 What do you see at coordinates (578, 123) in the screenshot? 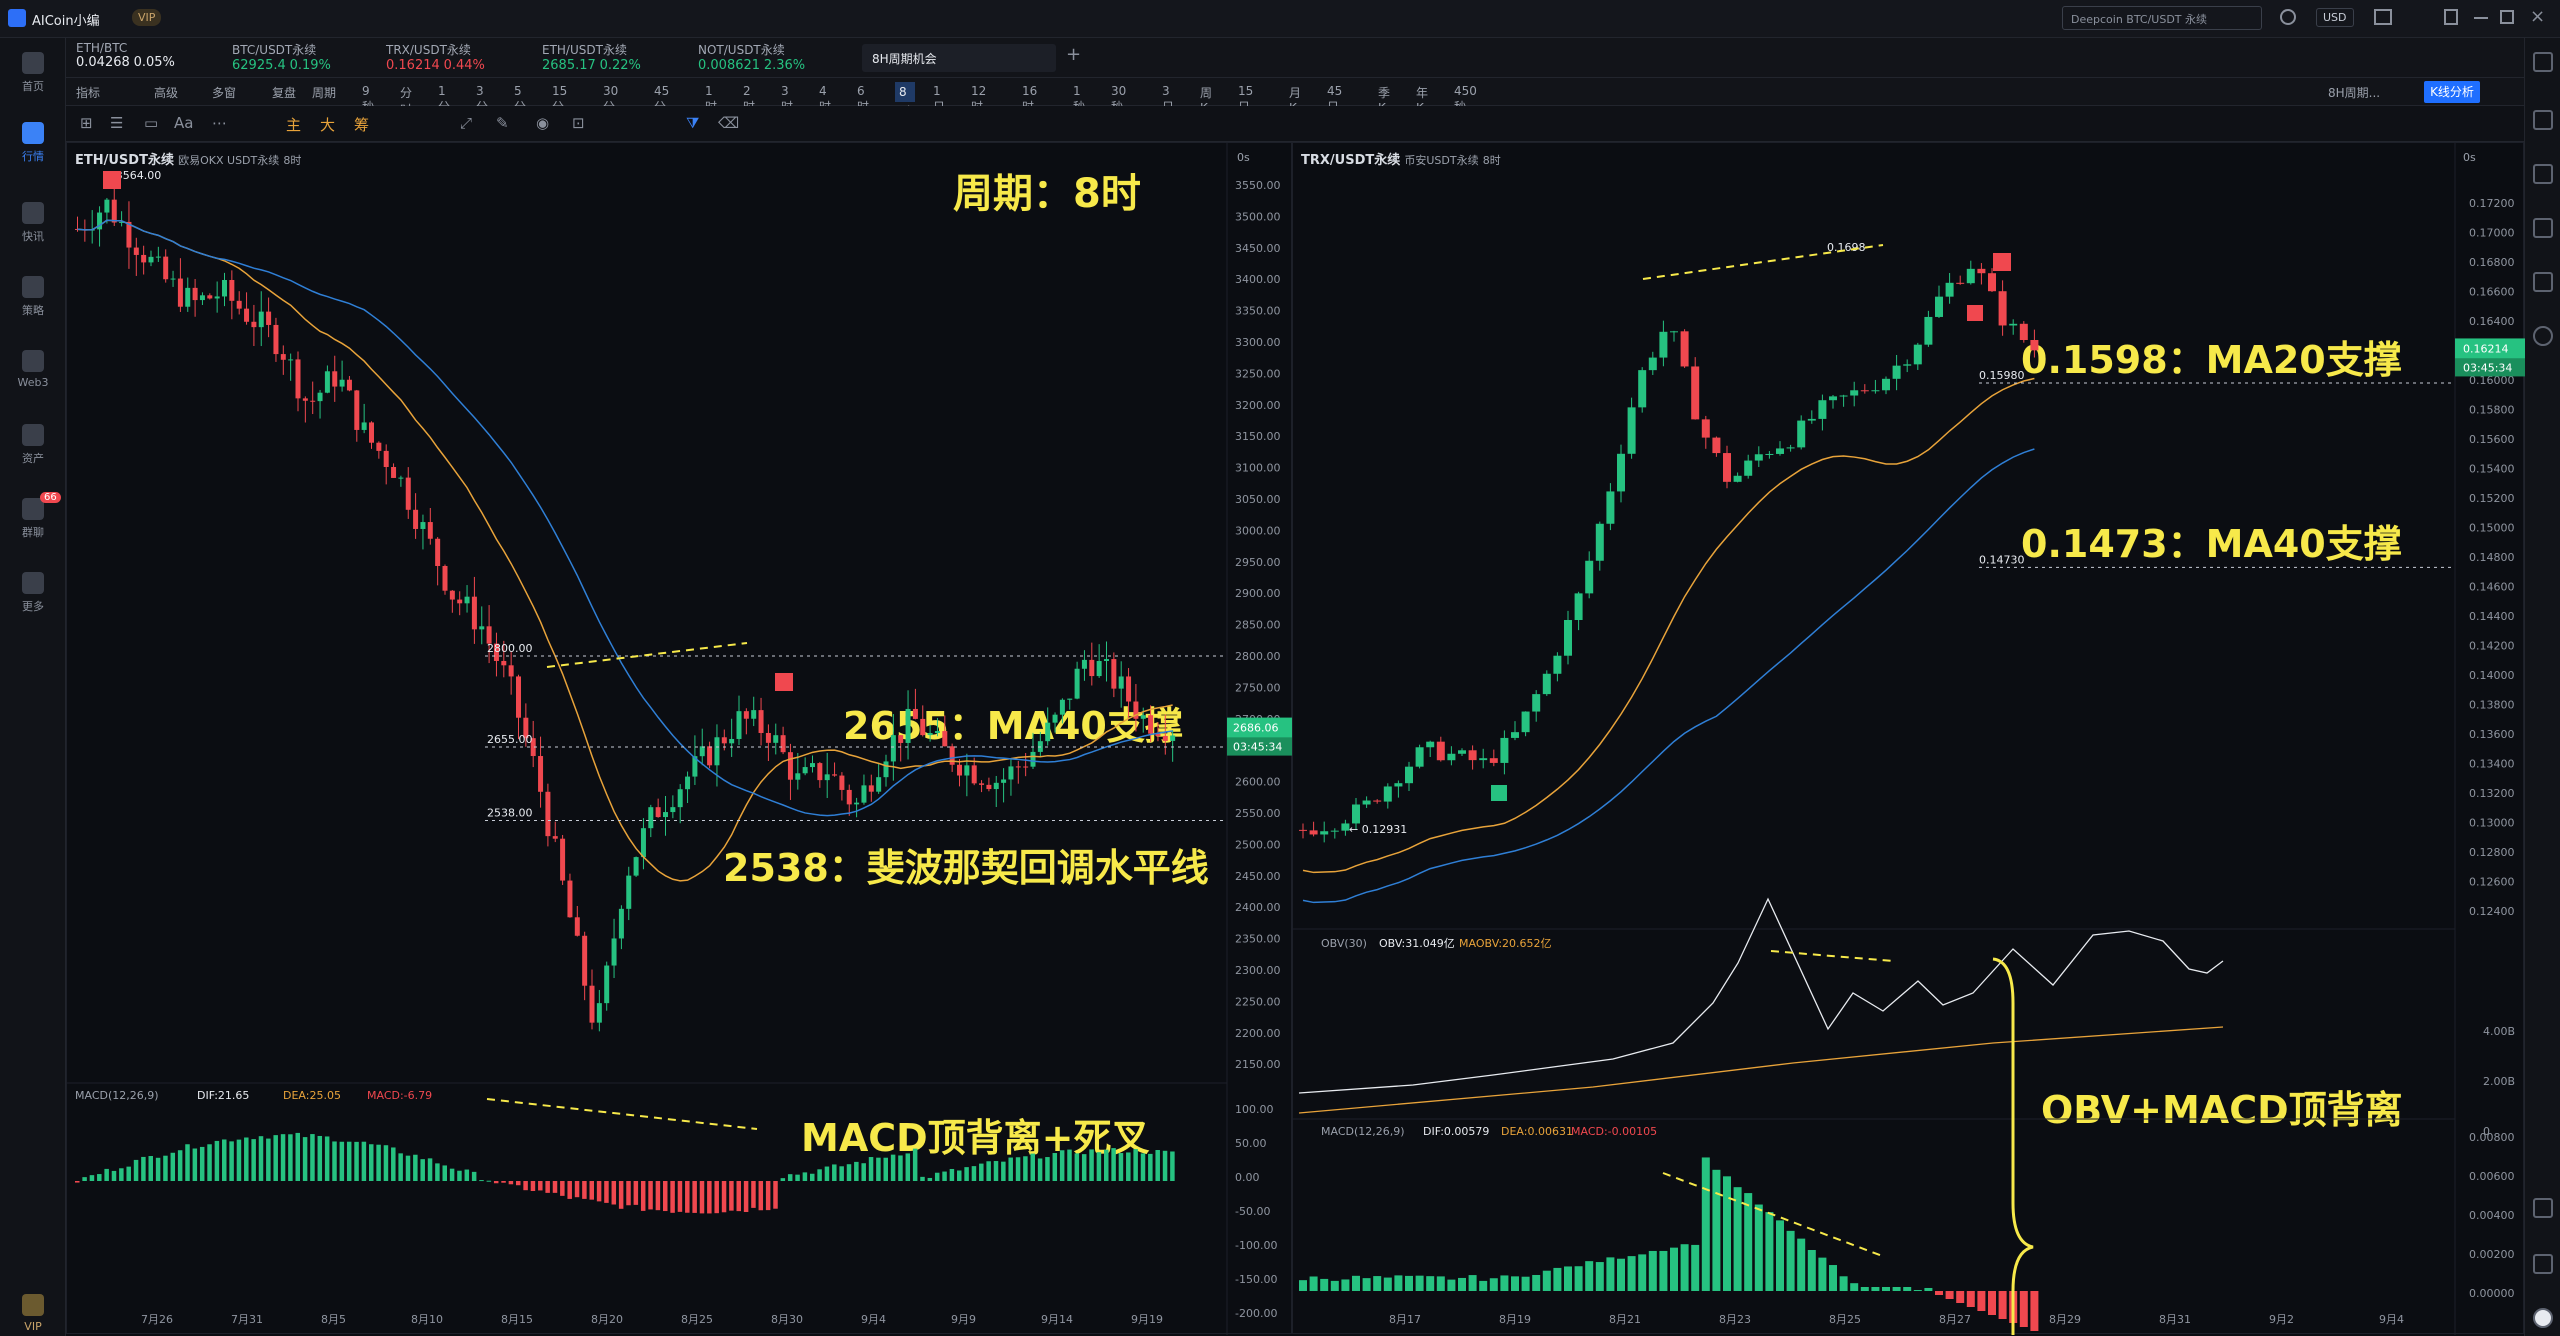
I see `lock-icon: ⊡` at bounding box center [578, 123].